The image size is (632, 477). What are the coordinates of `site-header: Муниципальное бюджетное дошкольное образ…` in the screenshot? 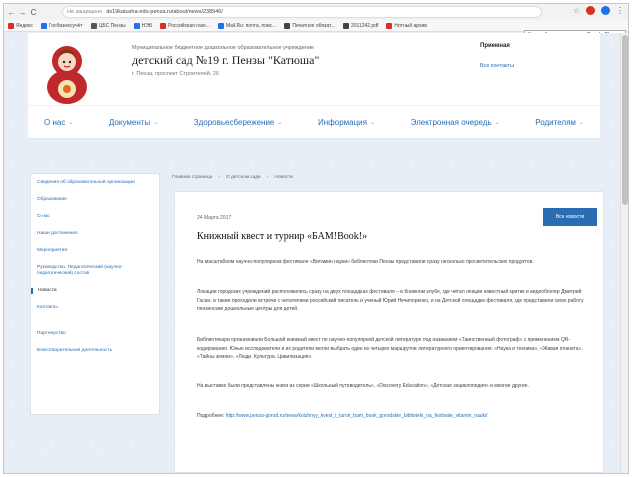 It's located at (314, 69).